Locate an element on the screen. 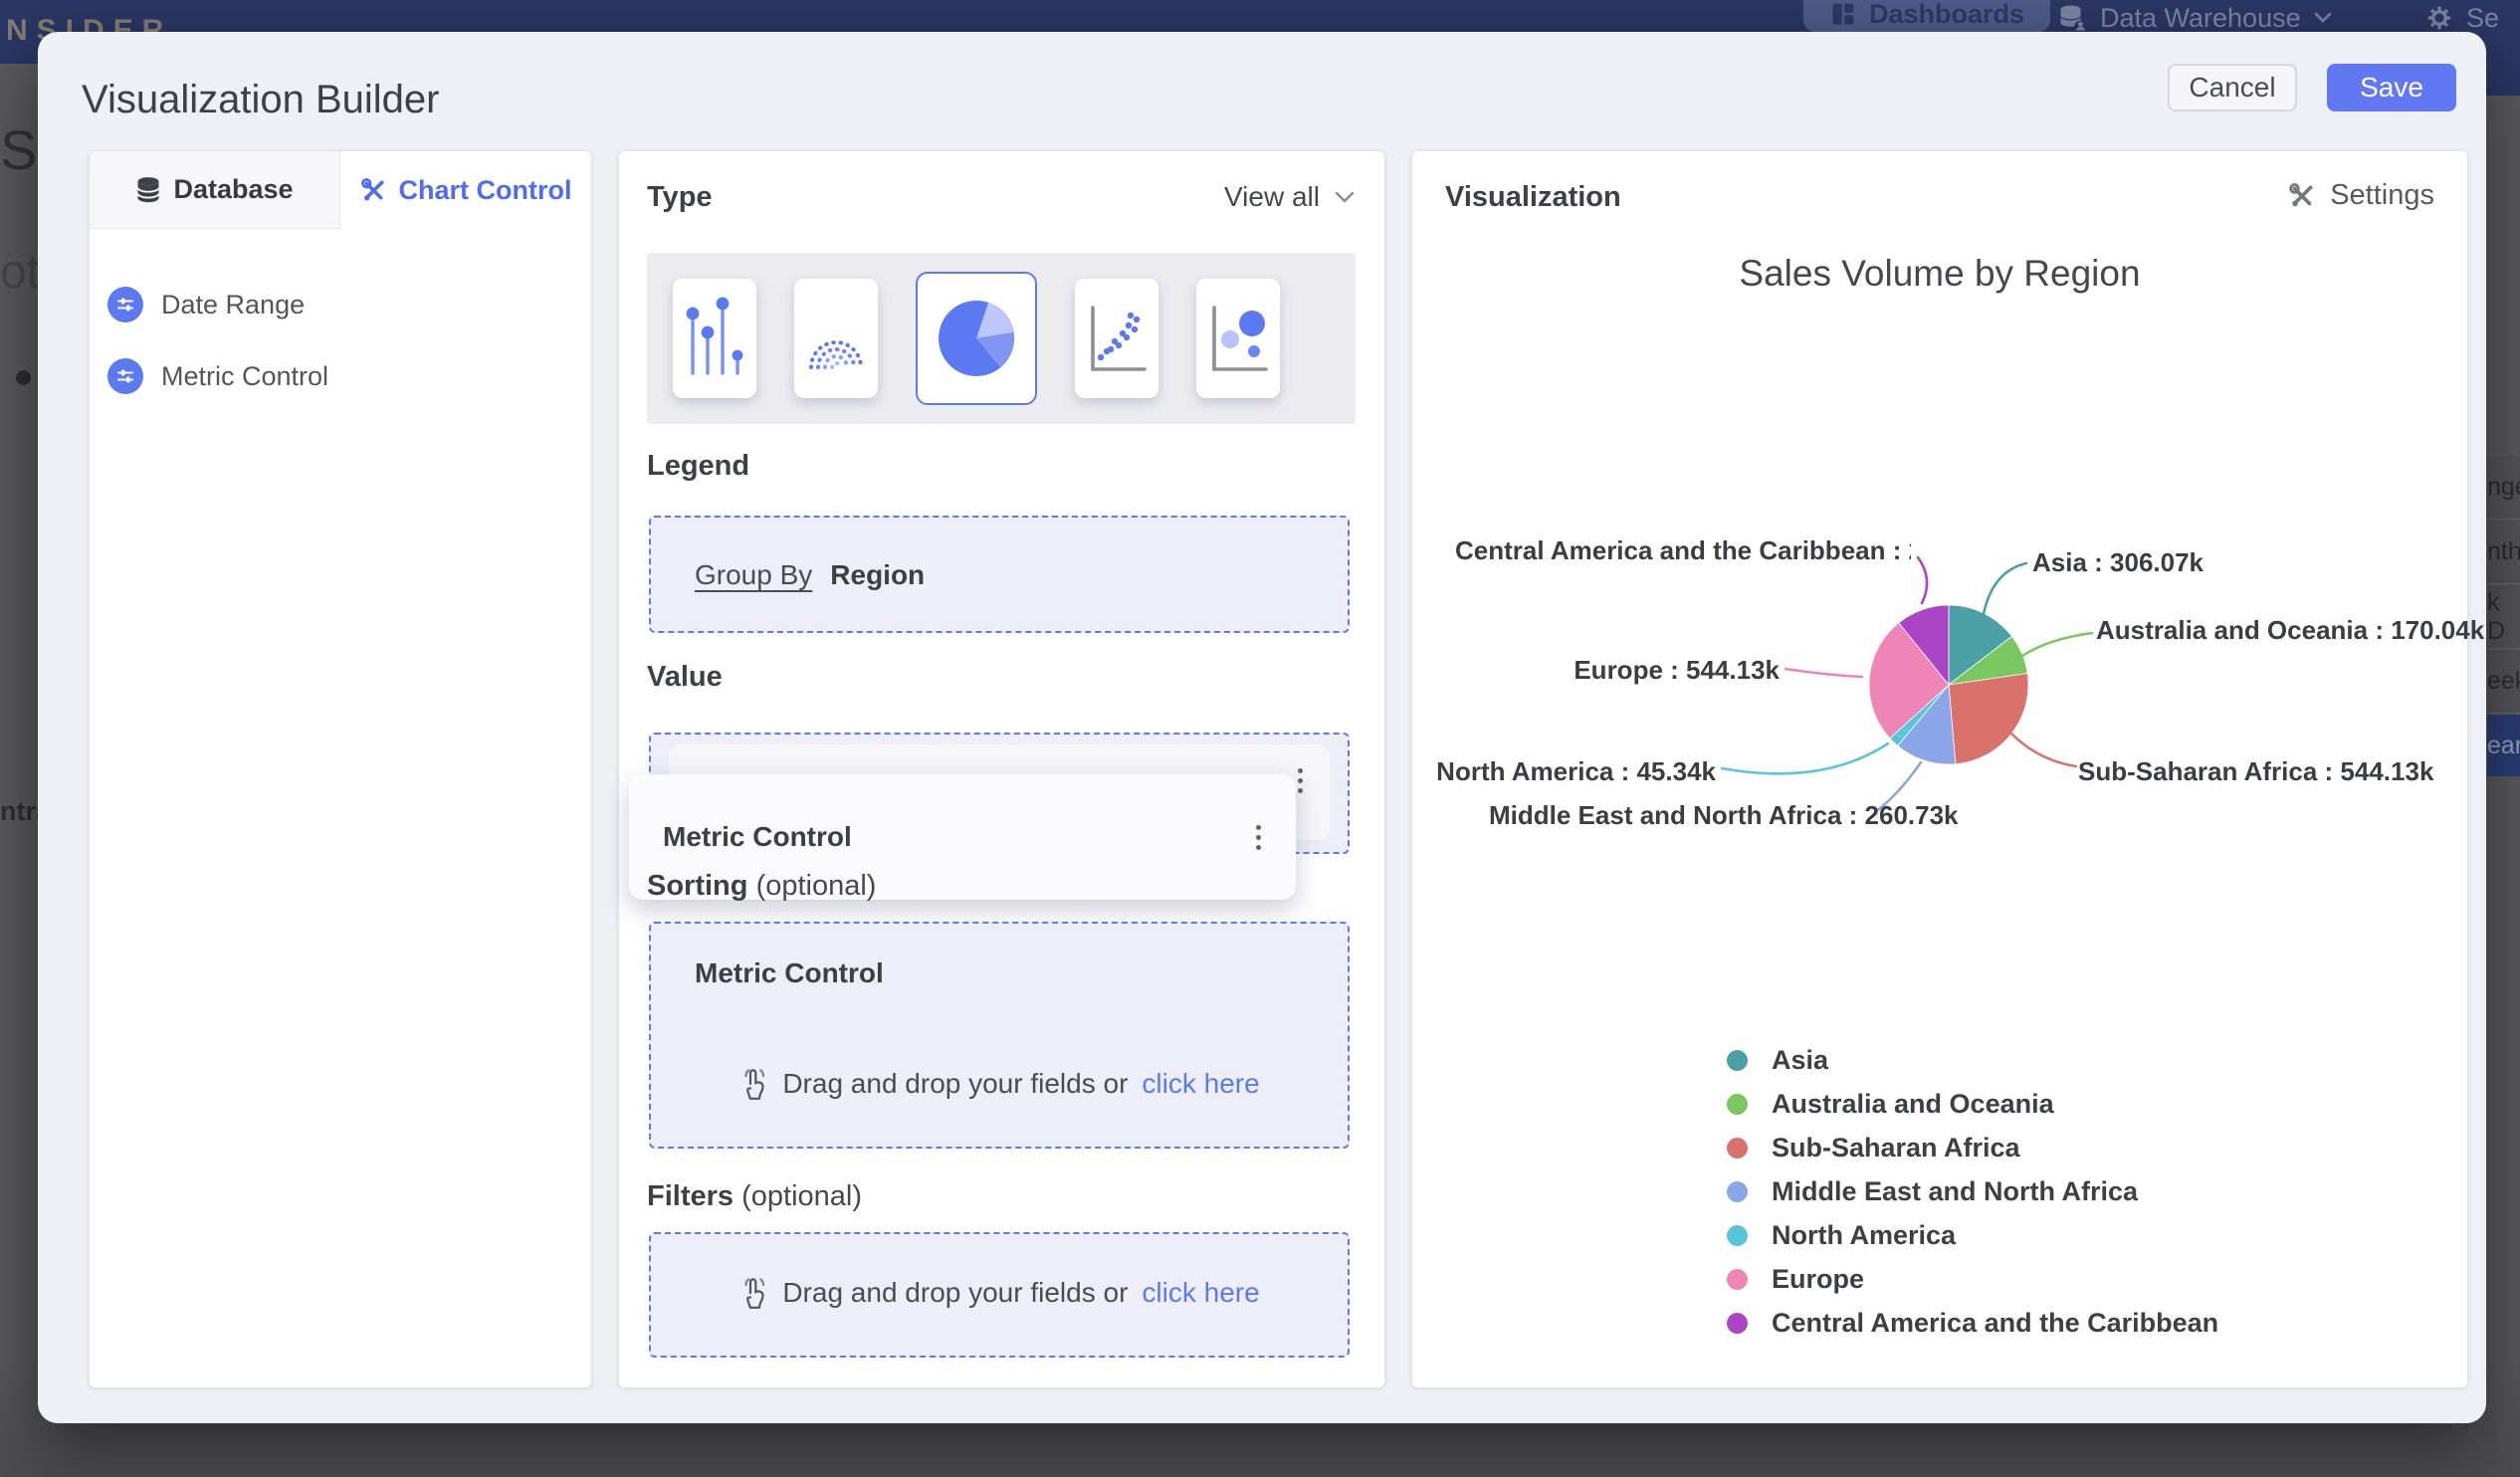  group-by-label: Group By is located at coordinates (753, 575).